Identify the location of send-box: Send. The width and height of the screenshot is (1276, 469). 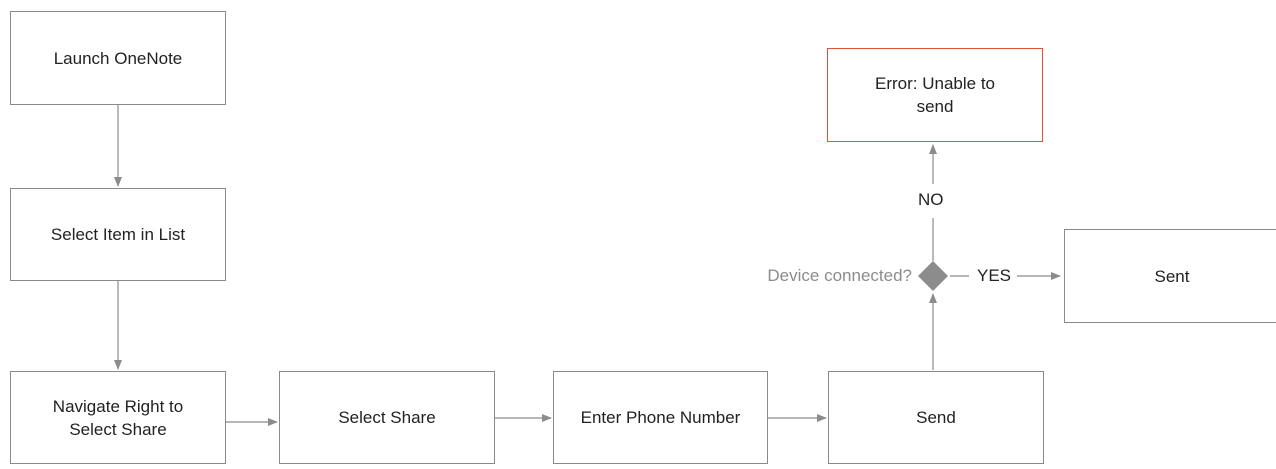
(936, 417).